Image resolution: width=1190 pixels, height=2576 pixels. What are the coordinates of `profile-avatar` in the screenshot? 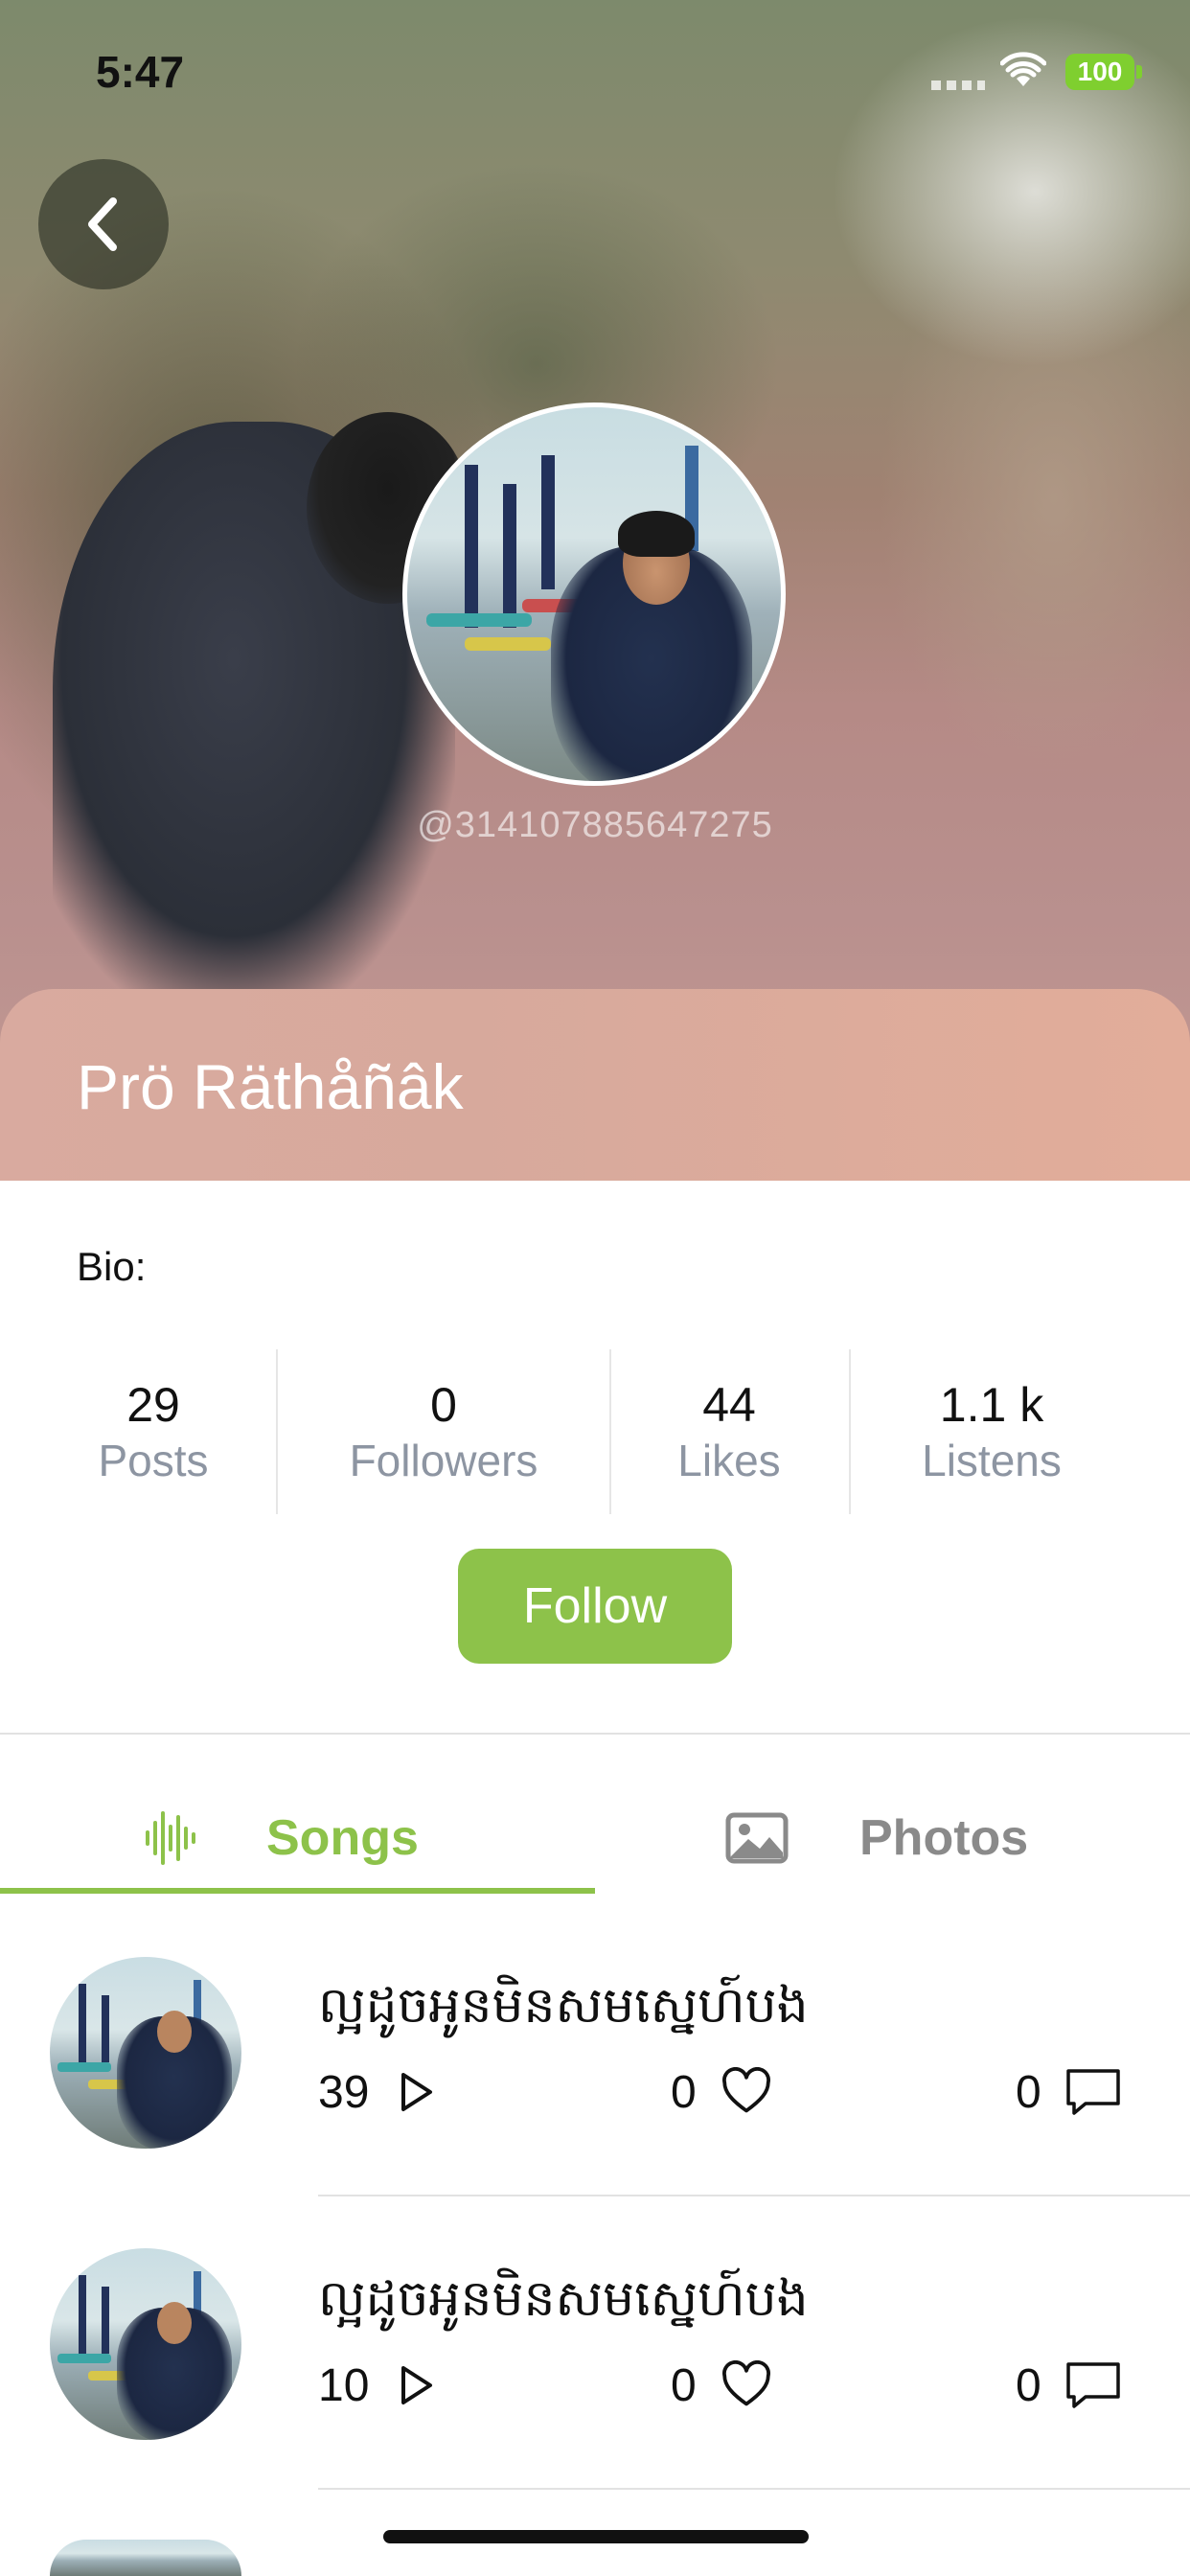 It's located at (594, 594).